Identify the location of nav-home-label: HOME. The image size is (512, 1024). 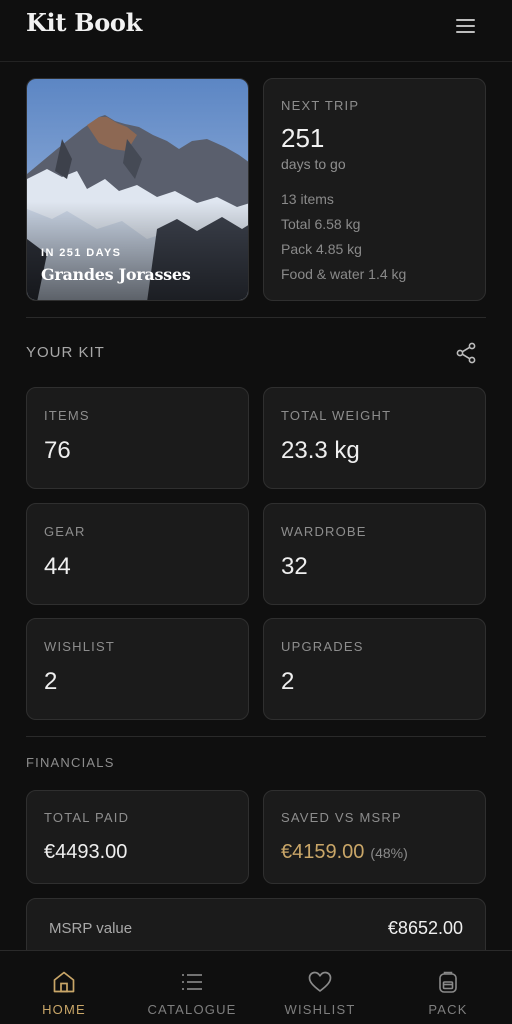
(64, 1009).